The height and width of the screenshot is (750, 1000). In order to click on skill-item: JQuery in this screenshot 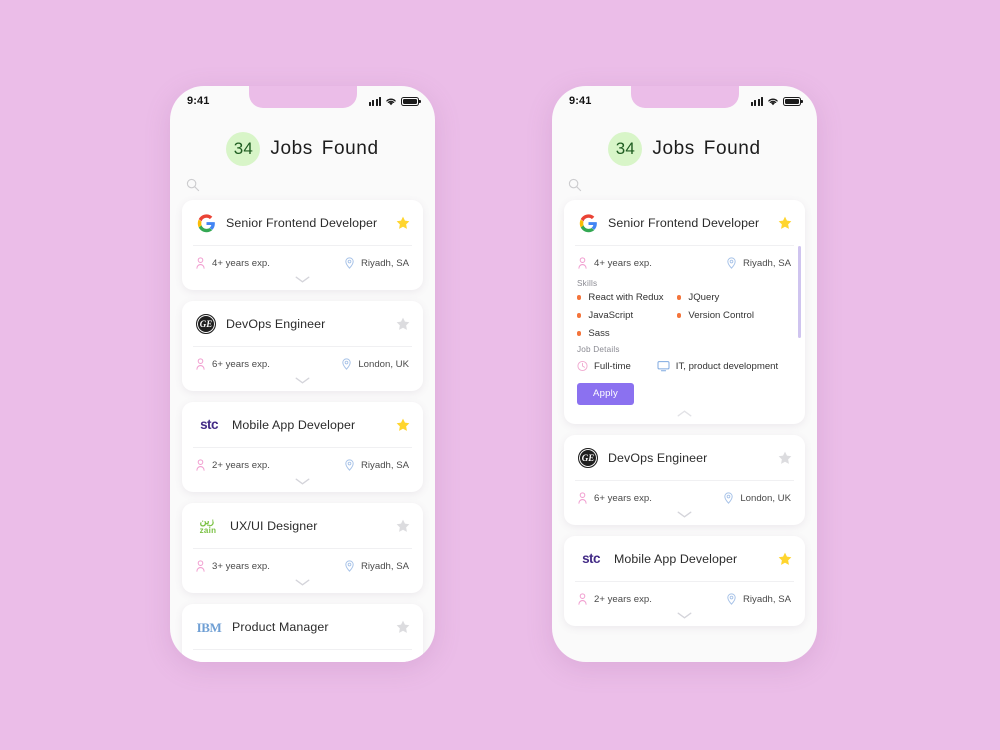, I will do `click(741, 297)`.